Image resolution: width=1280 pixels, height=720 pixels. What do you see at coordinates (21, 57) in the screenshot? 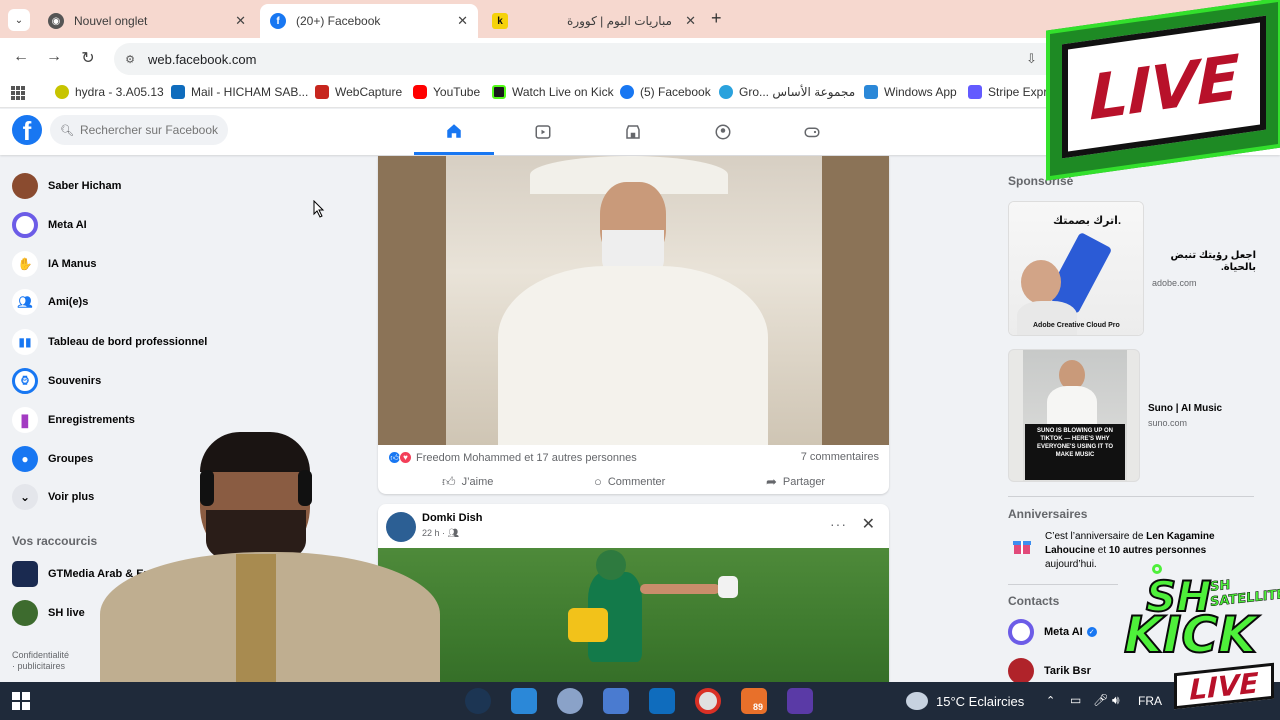
I see `back-button: ←` at bounding box center [21, 57].